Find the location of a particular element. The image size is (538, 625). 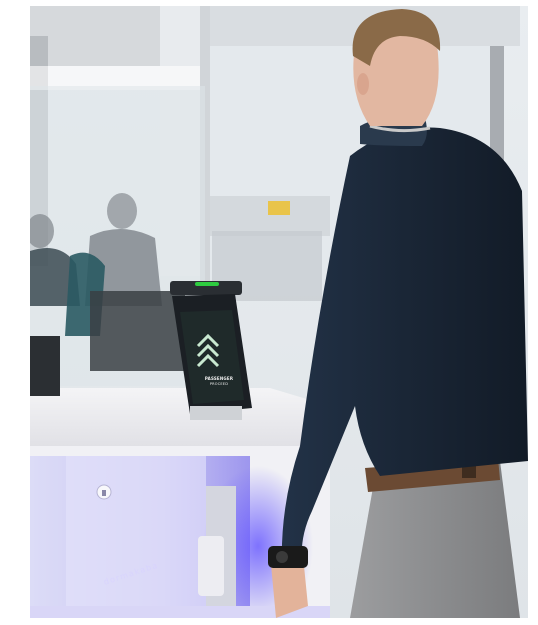

lock-keyhole is located at coordinates (104, 493).